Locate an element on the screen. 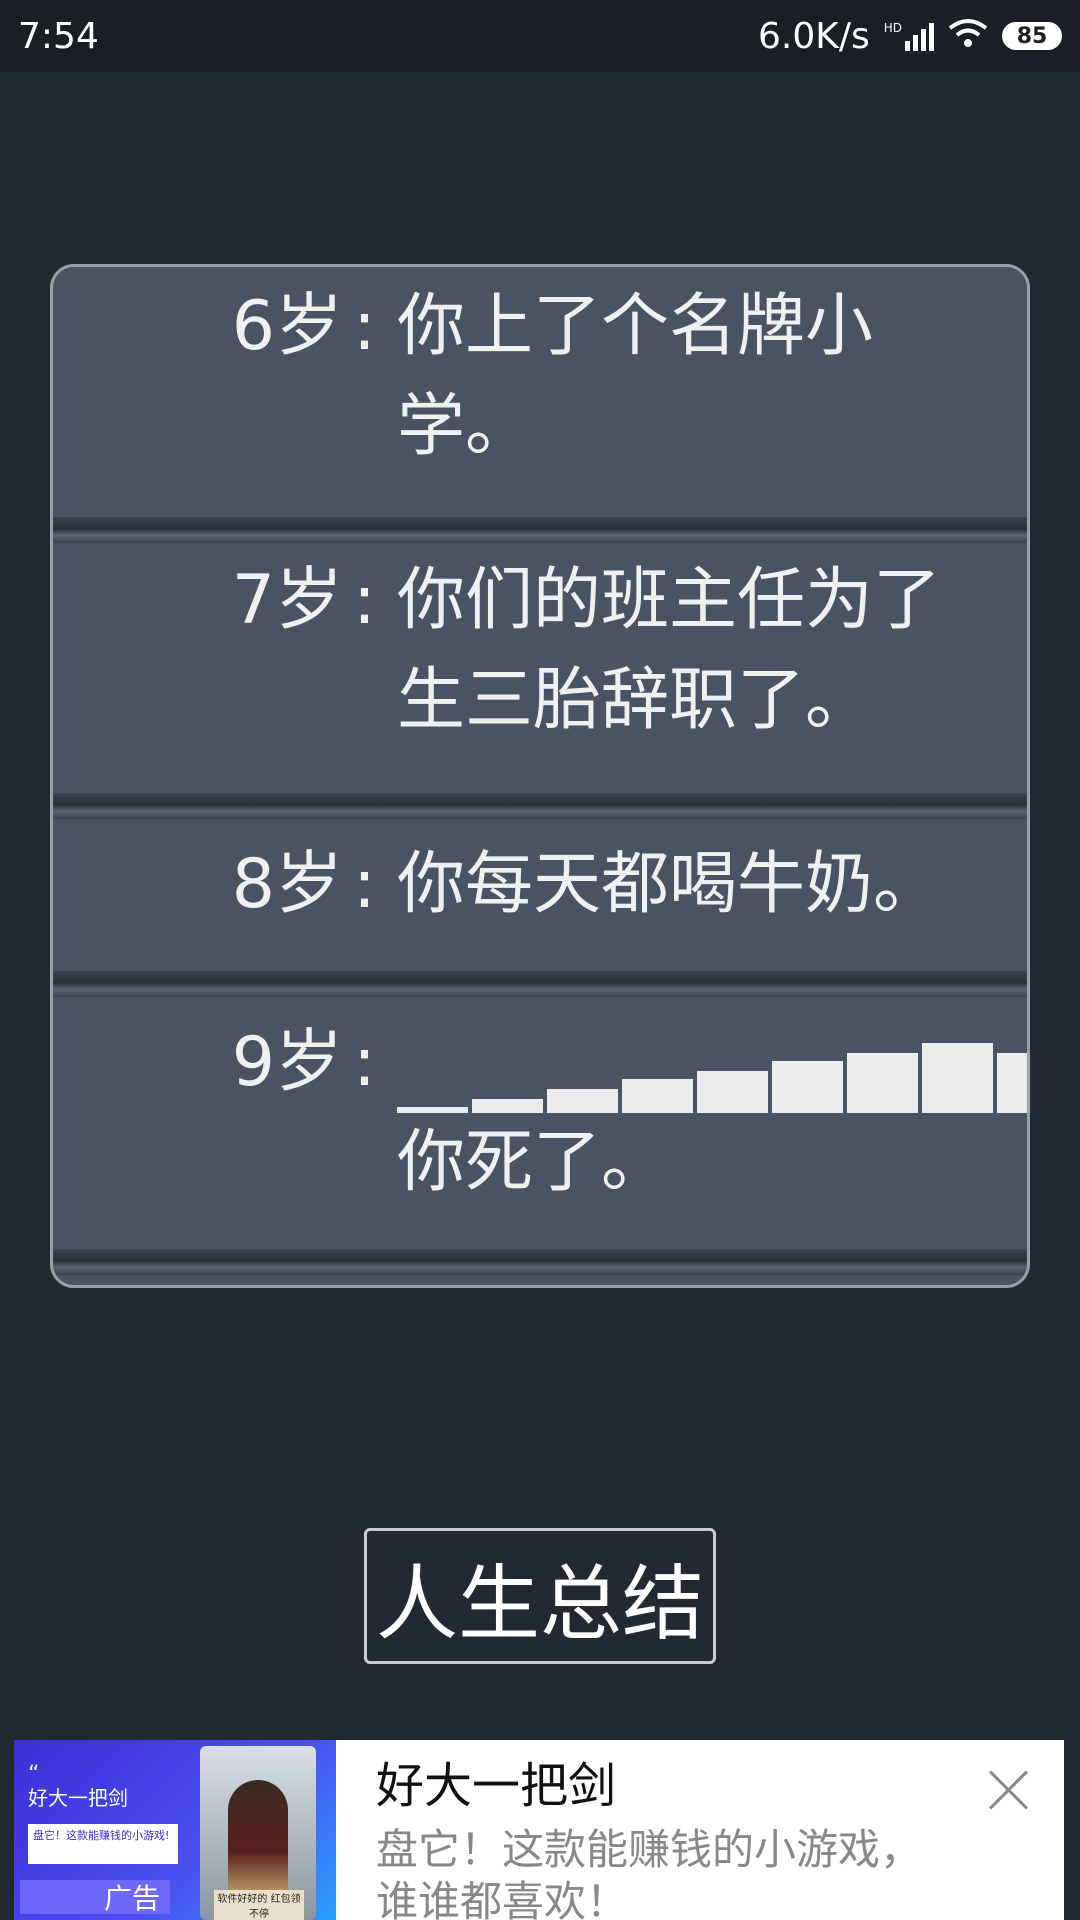 The height and width of the screenshot is (1920, 1080). timeline-row: 7岁 : 你们的班主任为了生三胎辞职了。 is located at coordinates (540, 668).